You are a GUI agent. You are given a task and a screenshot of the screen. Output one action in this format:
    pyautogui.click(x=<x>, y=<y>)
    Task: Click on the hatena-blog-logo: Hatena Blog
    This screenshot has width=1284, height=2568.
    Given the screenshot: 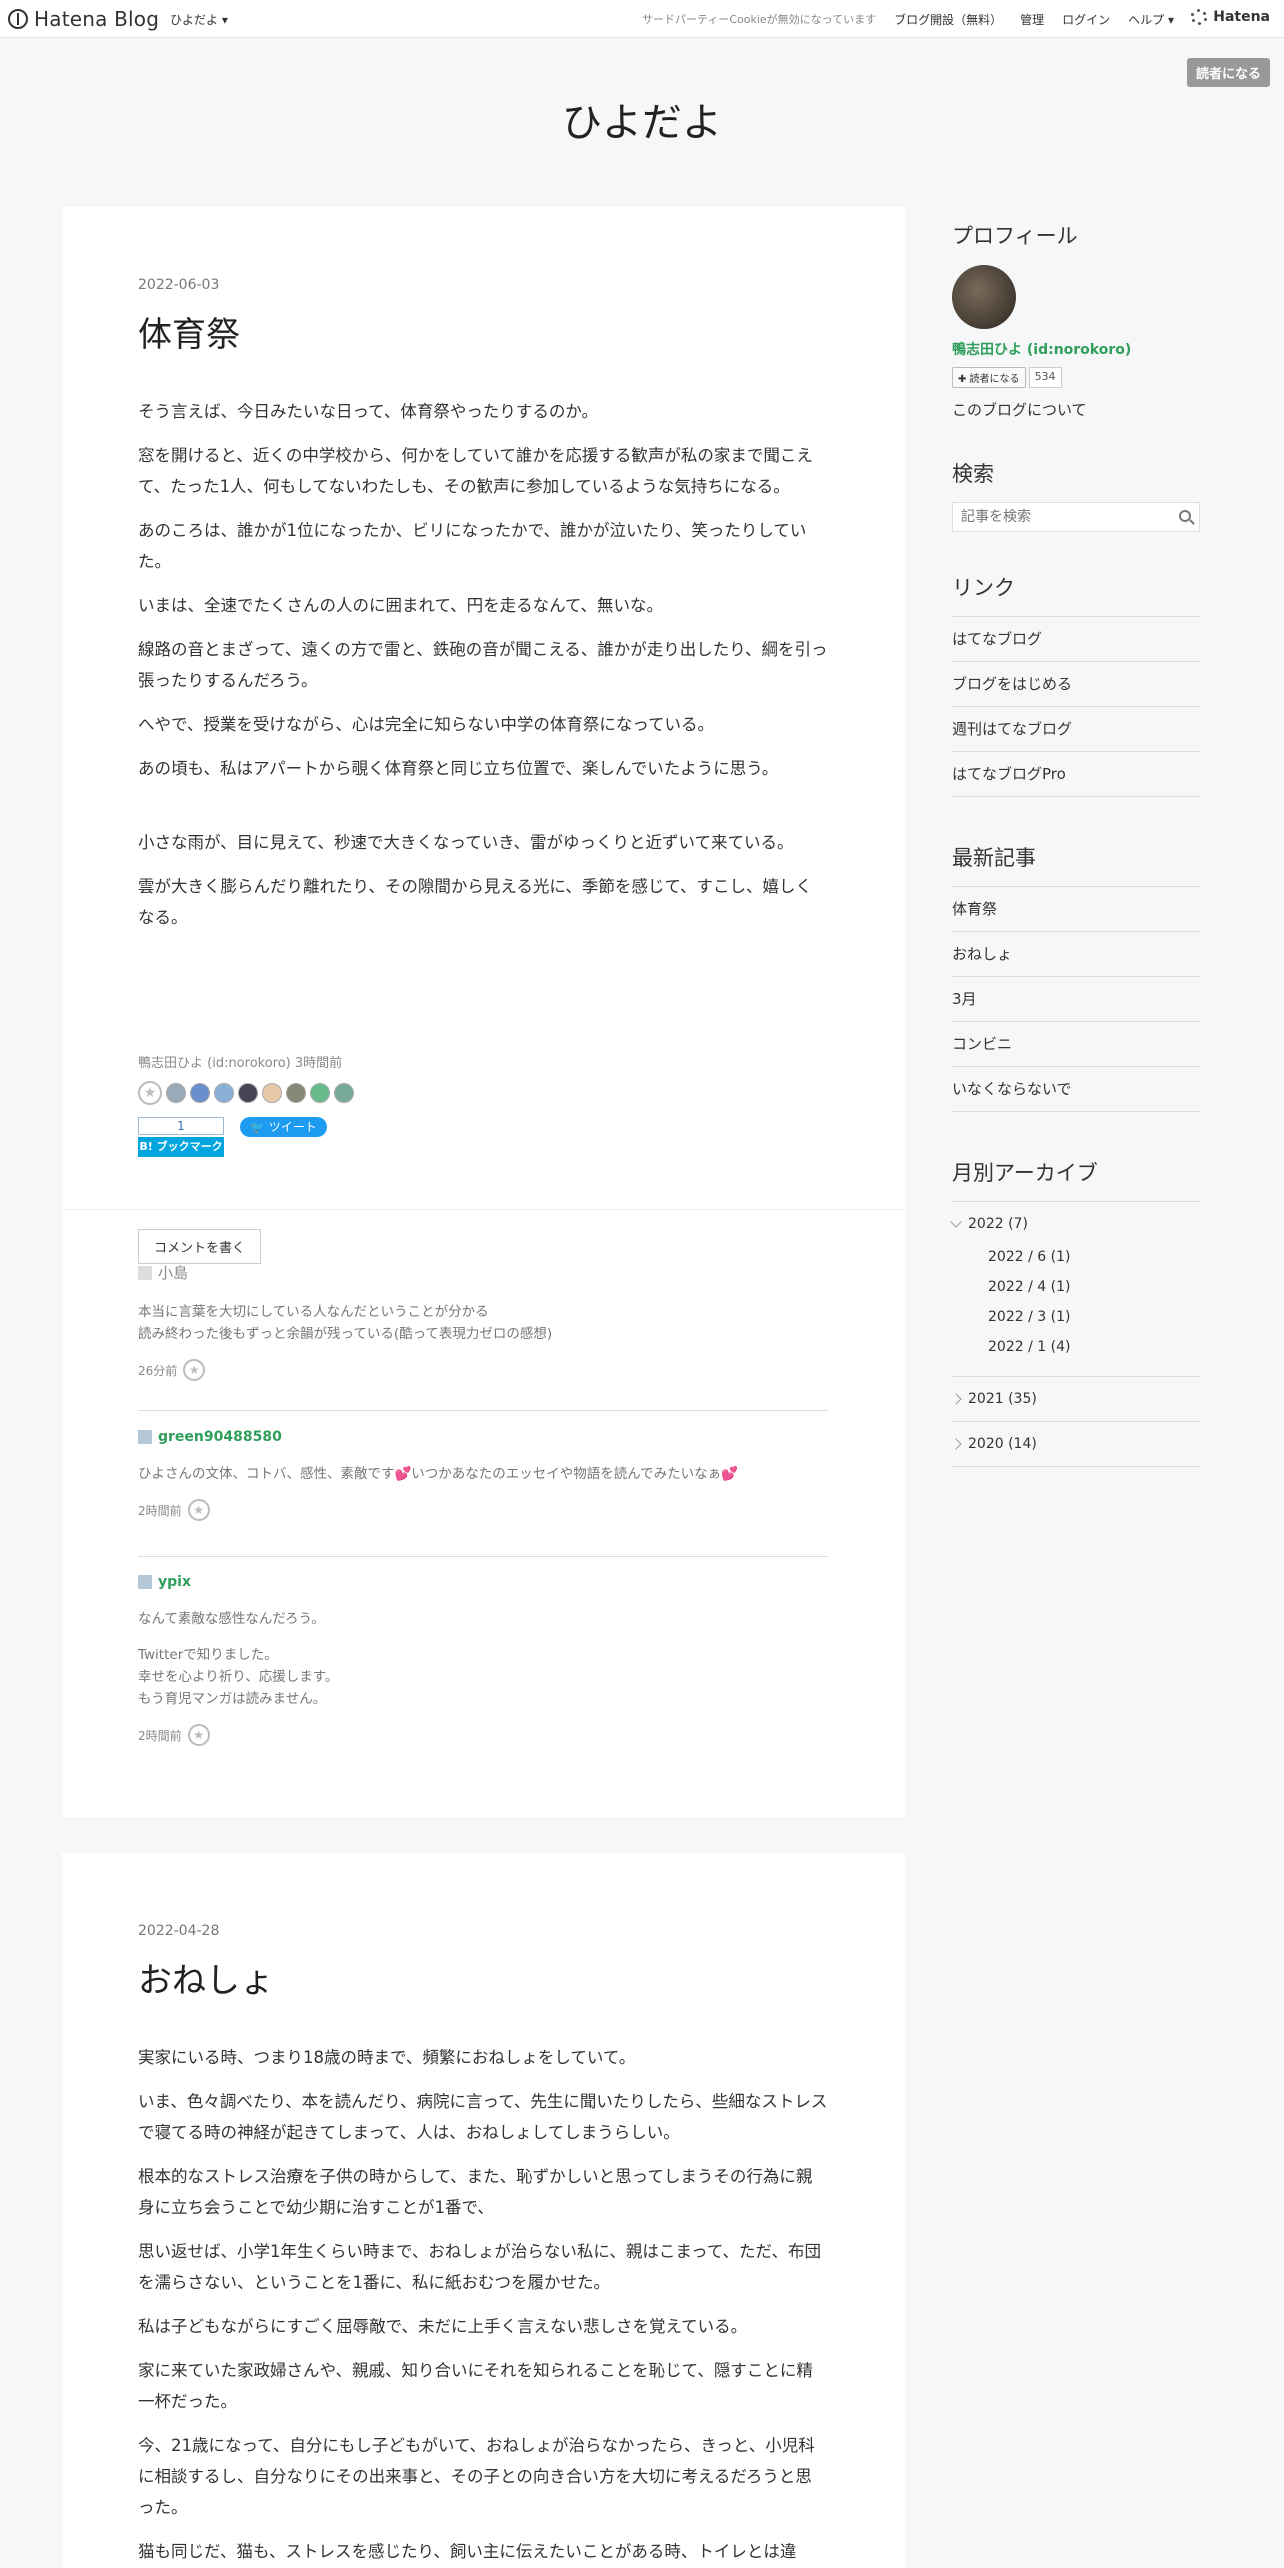 What is the action you would take?
    pyautogui.click(x=83, y=19)
    